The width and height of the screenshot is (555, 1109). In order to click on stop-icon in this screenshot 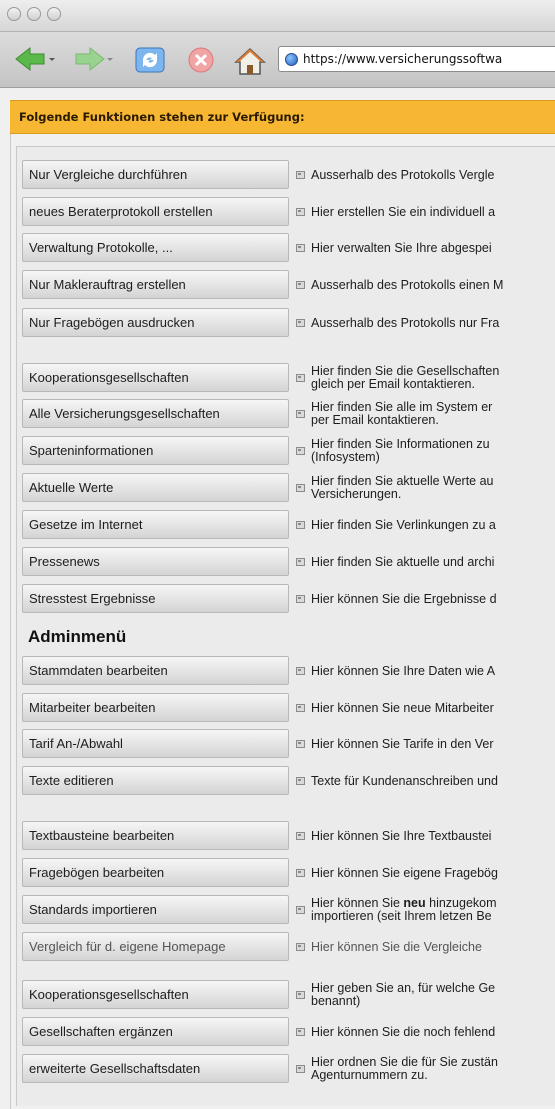, I will do `click(201, 60)`.